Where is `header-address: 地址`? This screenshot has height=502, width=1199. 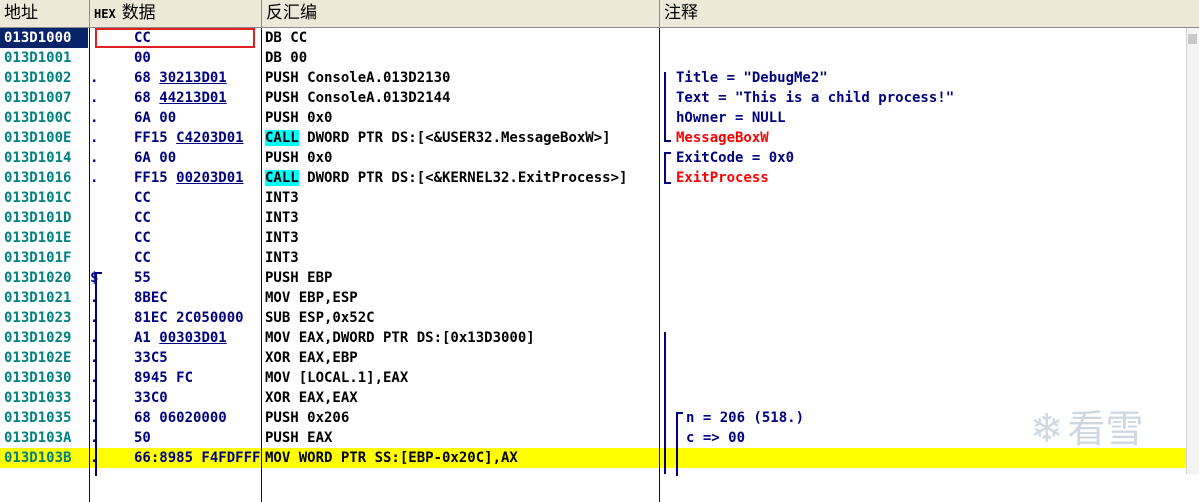
header-address: 地址 is located at coordinates (45, 13).